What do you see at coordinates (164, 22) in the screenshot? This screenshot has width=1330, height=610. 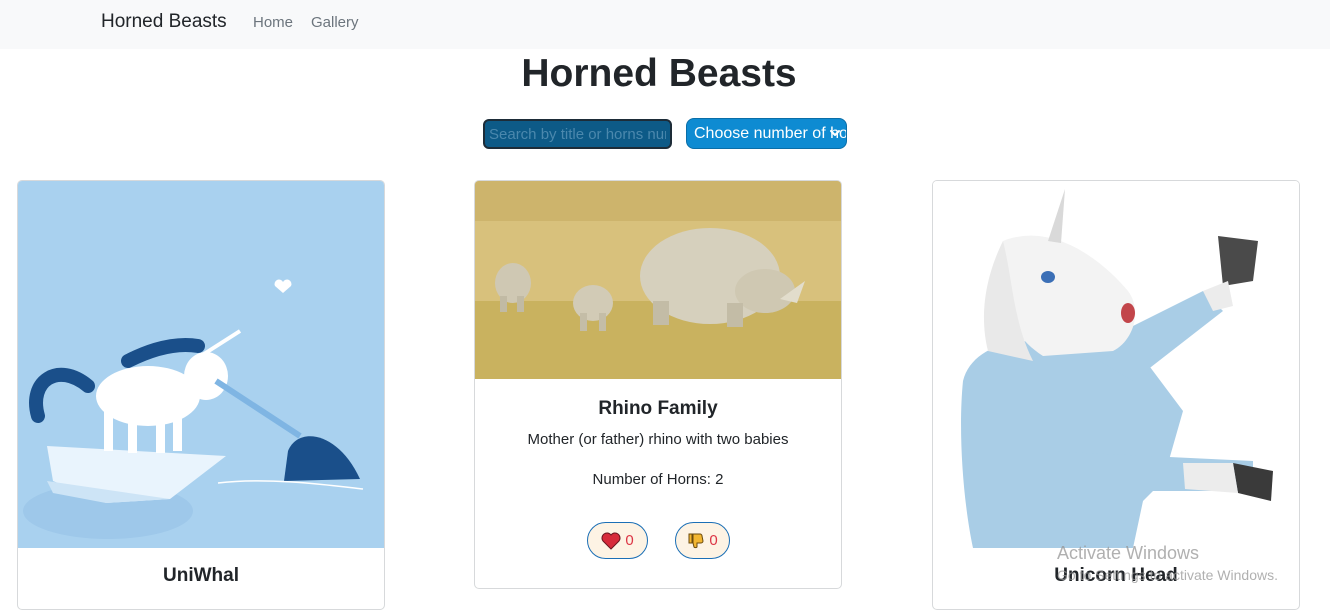 I see `navbar-brand: Horned Beasts` at bounding box center [164, 22].